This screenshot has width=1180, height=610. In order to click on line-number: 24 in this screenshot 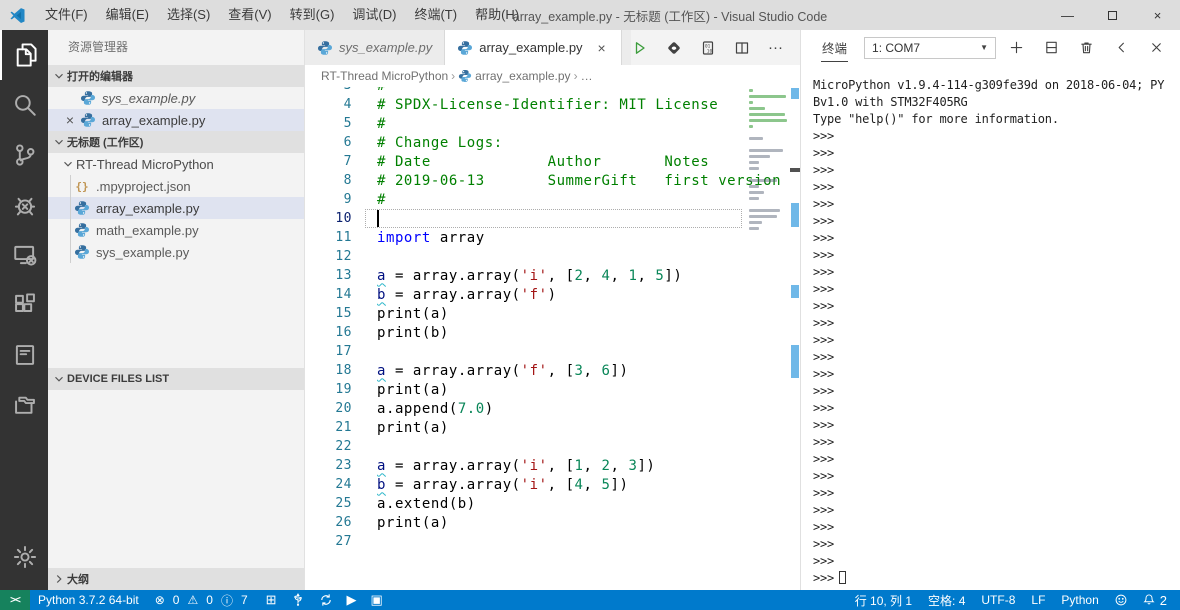, I will do `click(328, 484)`.